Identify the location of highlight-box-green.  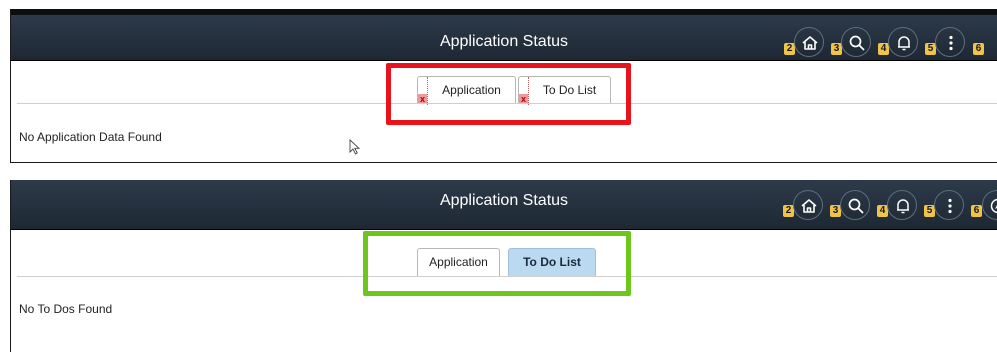
(497, 263).